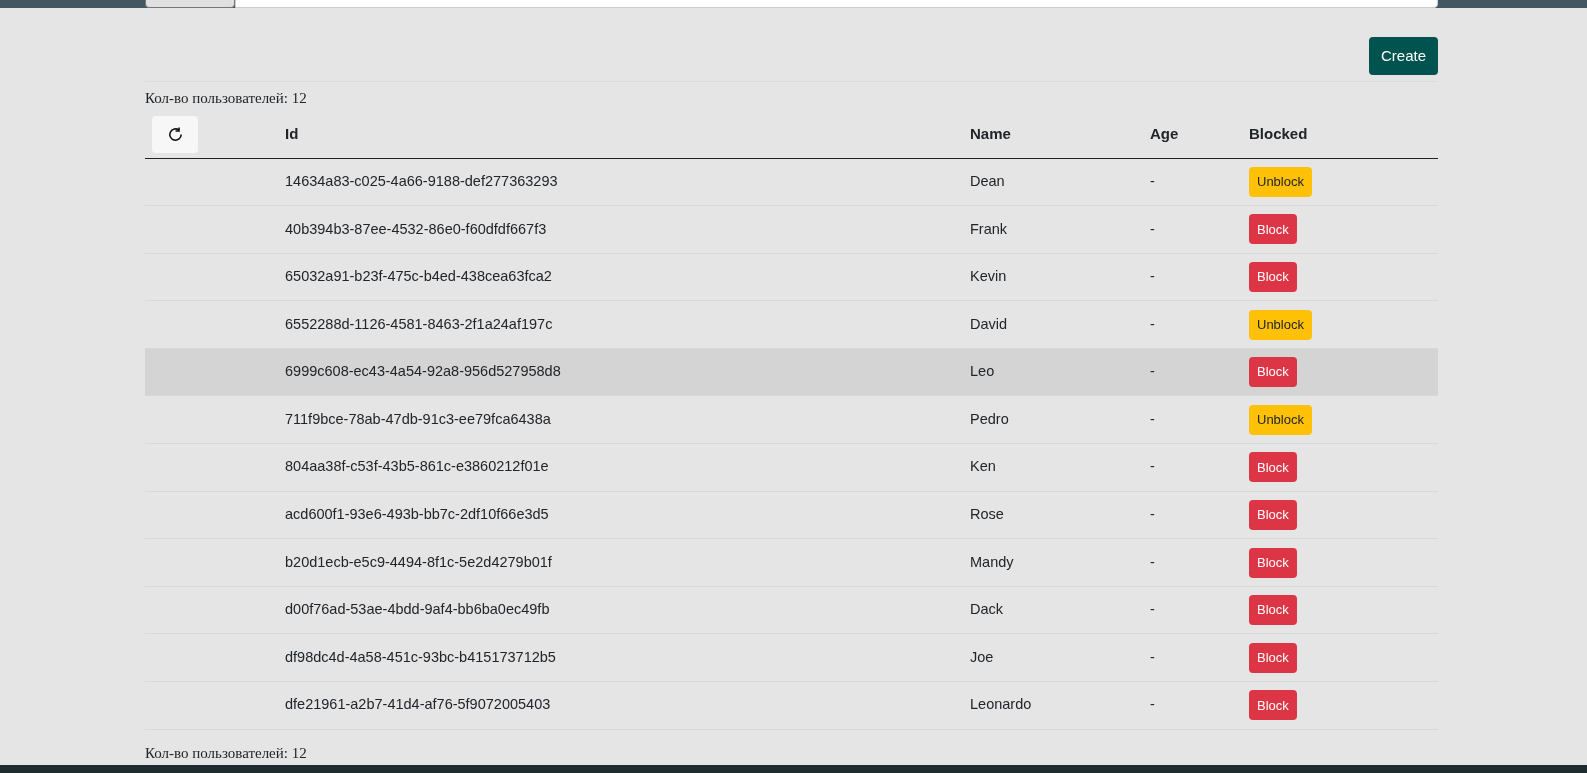  I want to click on column-header: Age, so click(1165, 133).